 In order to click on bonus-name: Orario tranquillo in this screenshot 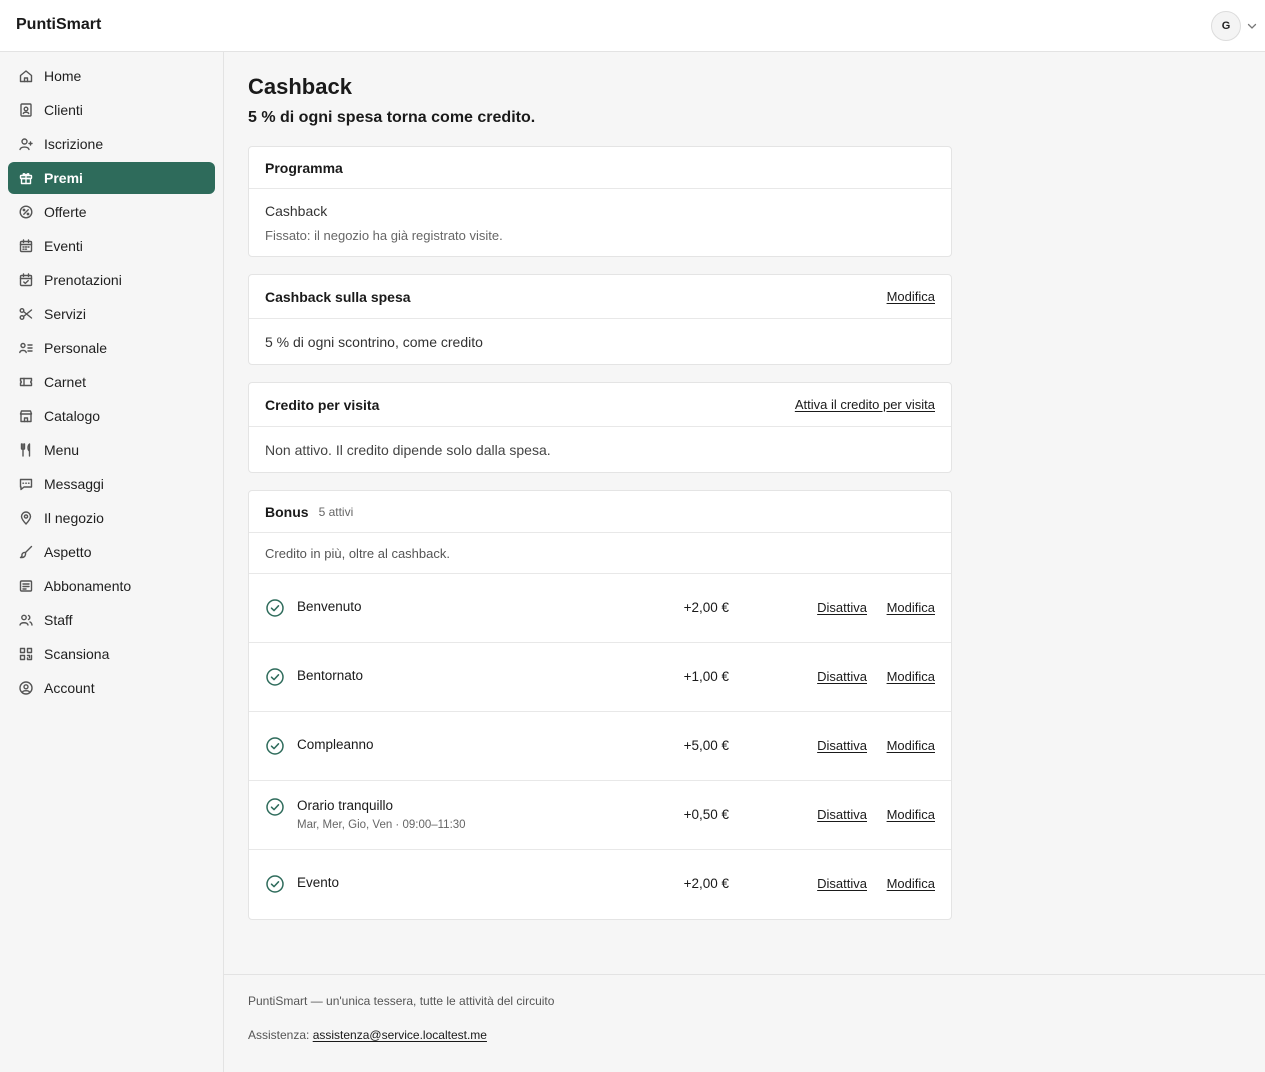, I will do `click(345, 805)`.